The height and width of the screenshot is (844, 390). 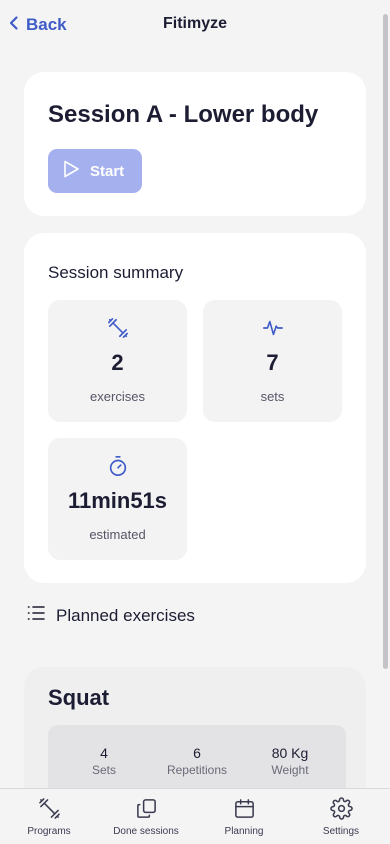 I want to click on stat-label: Sets, so click(x=103, y=770).